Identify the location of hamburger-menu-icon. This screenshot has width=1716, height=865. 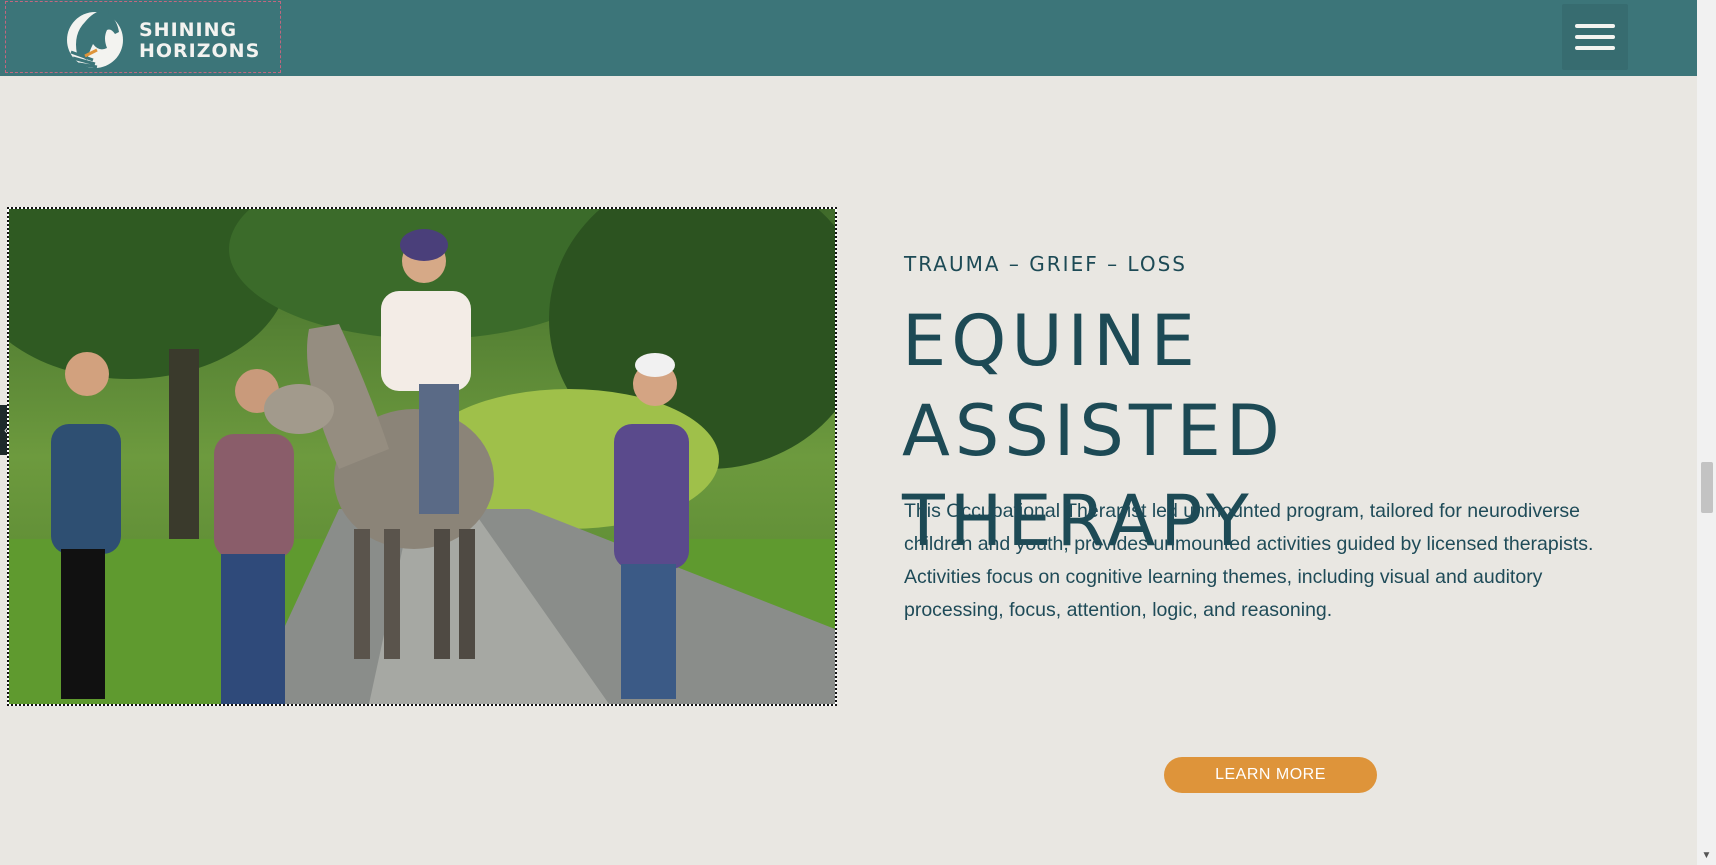
(1595, 37).